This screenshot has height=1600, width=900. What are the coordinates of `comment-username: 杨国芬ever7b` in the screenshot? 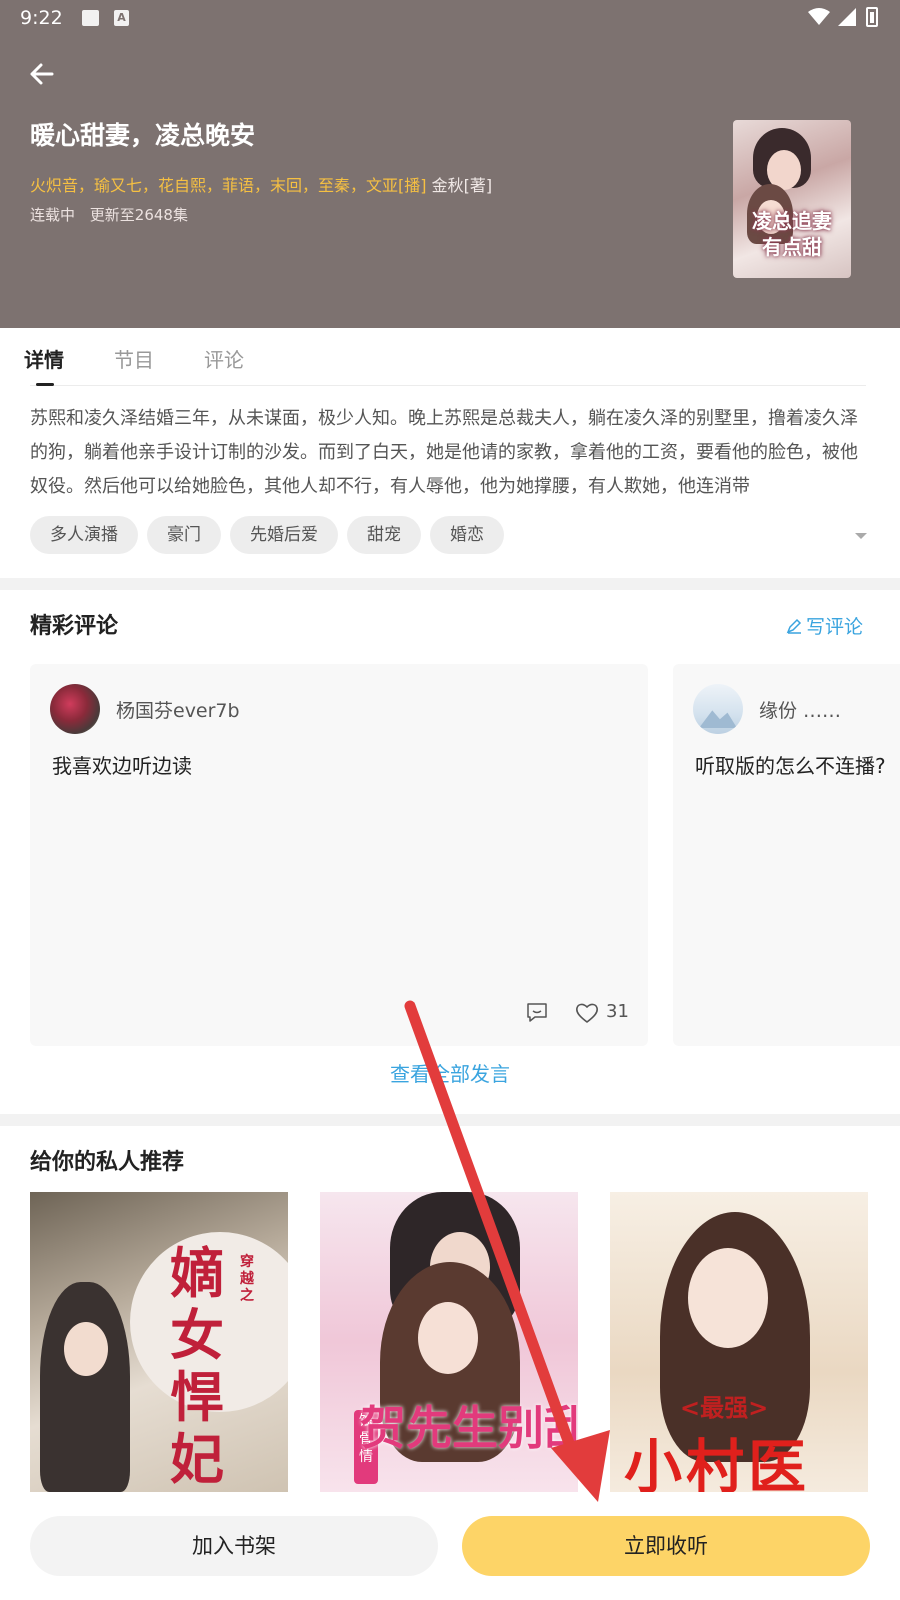 It's located at (178, 709).